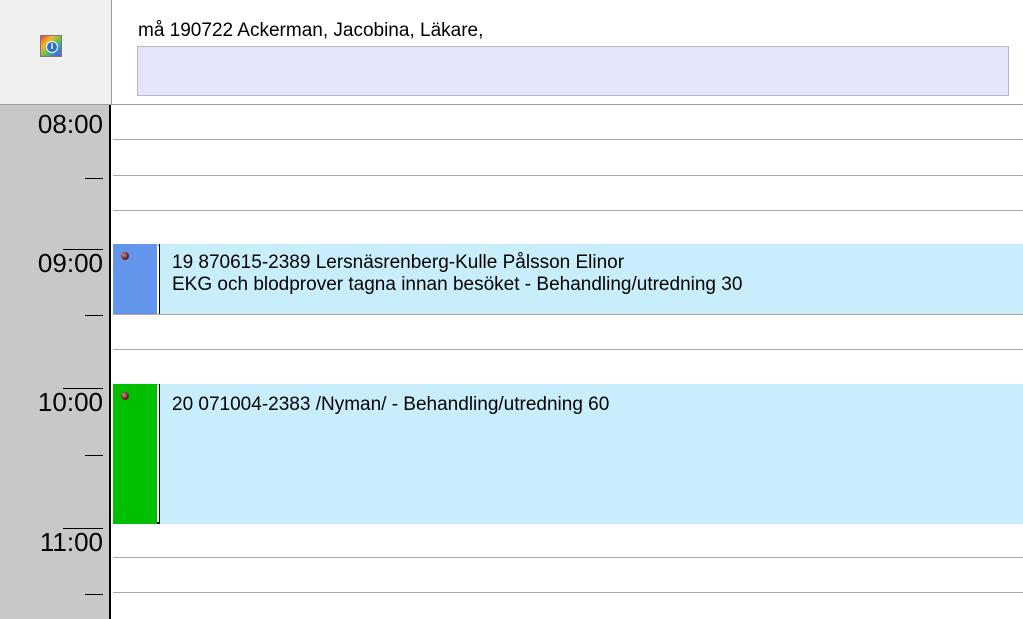  Describe the element at coordinates (55, 362) in the screenshot. I see `time-gutter: 08:00 09:00 10:00 11:00` at that location.